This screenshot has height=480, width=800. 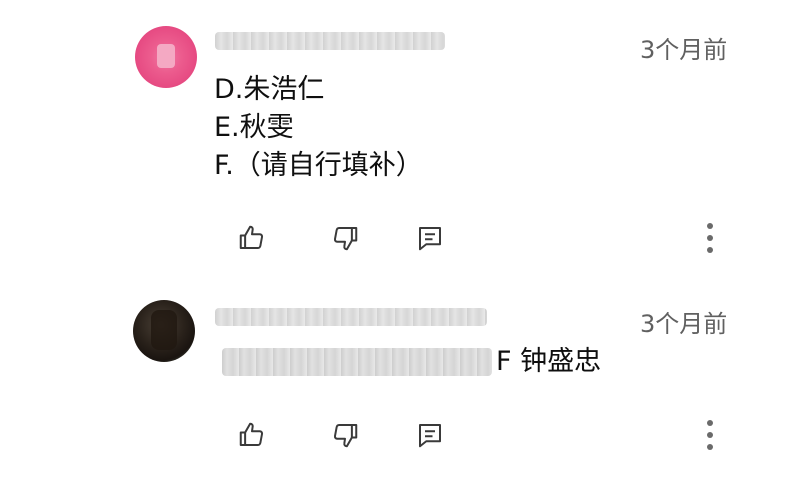 I want to click on avatar-photo, so click(x=164, y=330).